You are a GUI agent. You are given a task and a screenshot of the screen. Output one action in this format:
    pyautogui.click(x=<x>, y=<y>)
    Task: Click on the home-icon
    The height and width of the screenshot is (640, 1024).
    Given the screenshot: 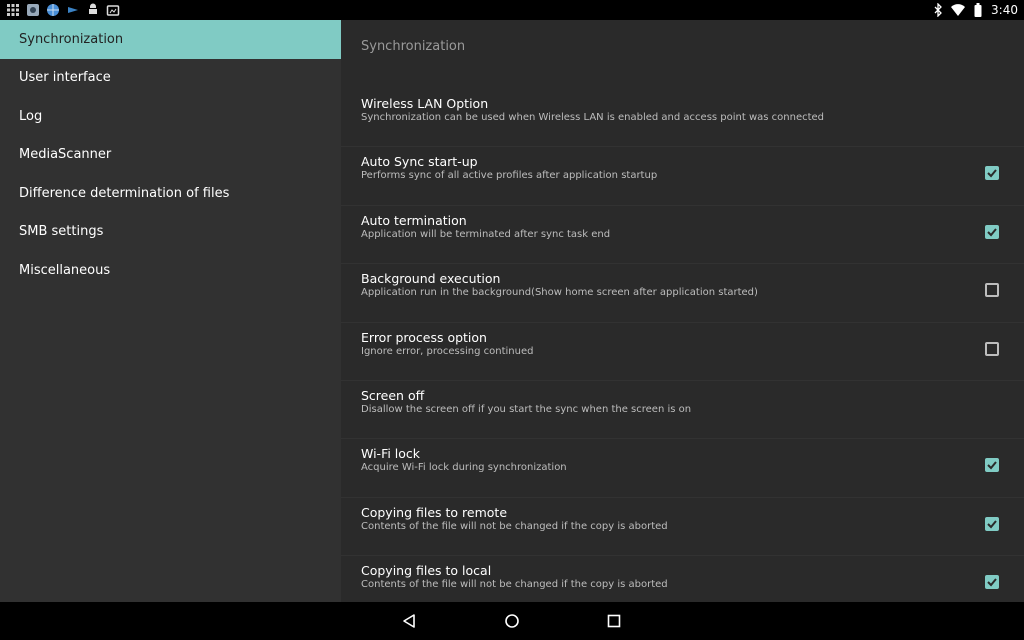 What is the action you would take?
    pyautogui.click(x=512, y=621)
    